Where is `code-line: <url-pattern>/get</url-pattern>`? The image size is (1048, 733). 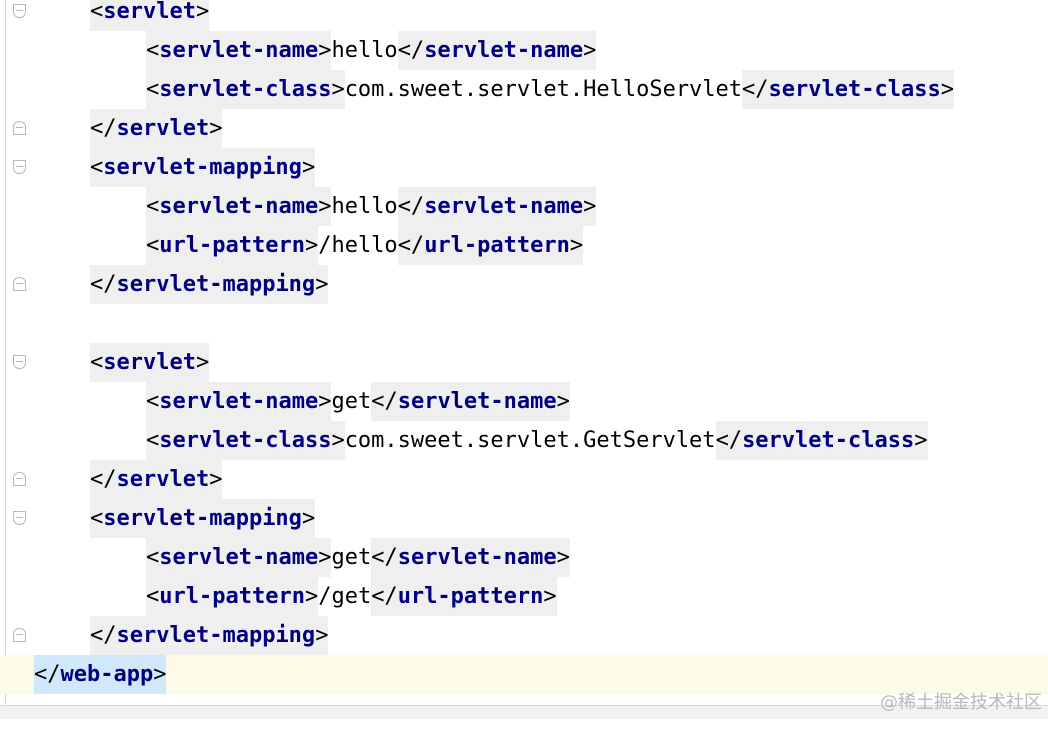 code-line: <url-pattern>/get</url-pattern> is located at coordinates (524, 596).